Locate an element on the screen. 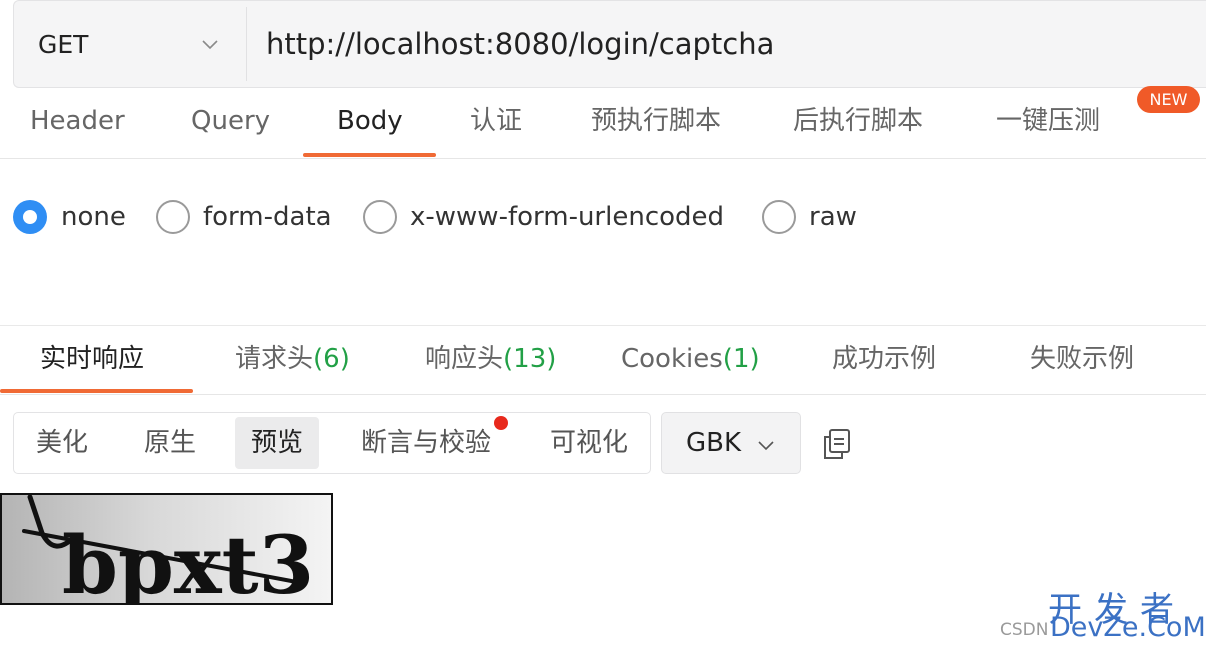 This screenshot has height=650, width=1206. notification-dot is located at coordinates (501, 423).